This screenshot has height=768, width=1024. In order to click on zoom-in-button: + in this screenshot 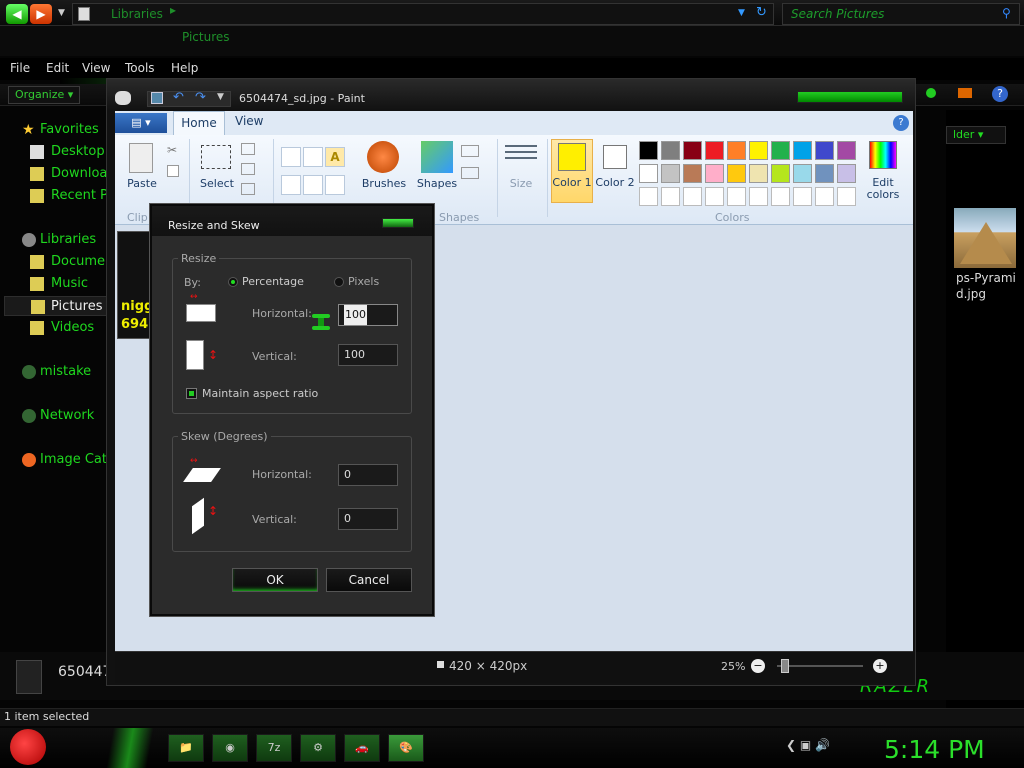, I will do `click(880, 666)`.